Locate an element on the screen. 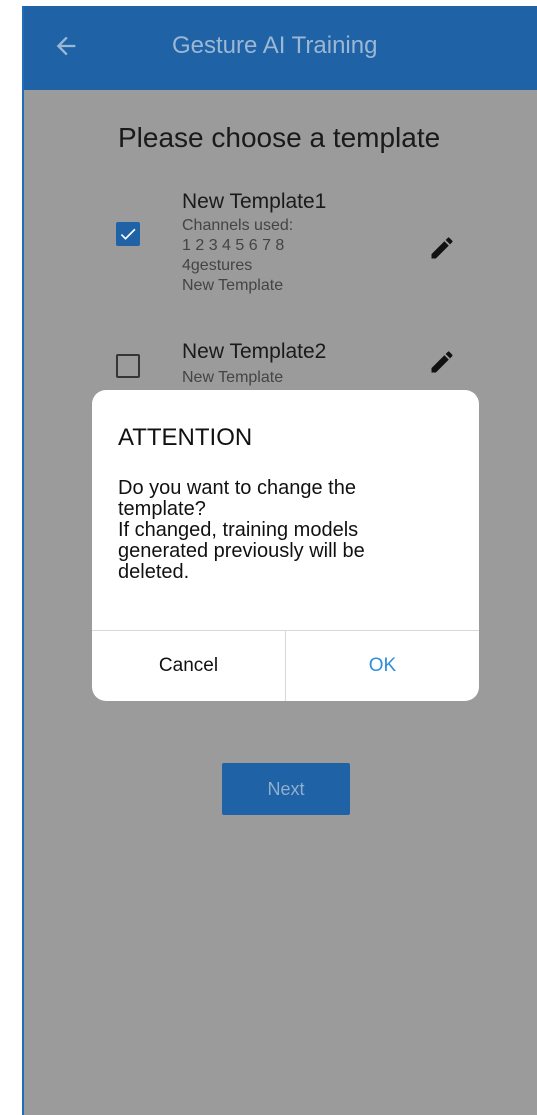 The width and height of the screenshot is (537, 1115). dialog-title: ATTENTION is located at coordinates (185, 437).